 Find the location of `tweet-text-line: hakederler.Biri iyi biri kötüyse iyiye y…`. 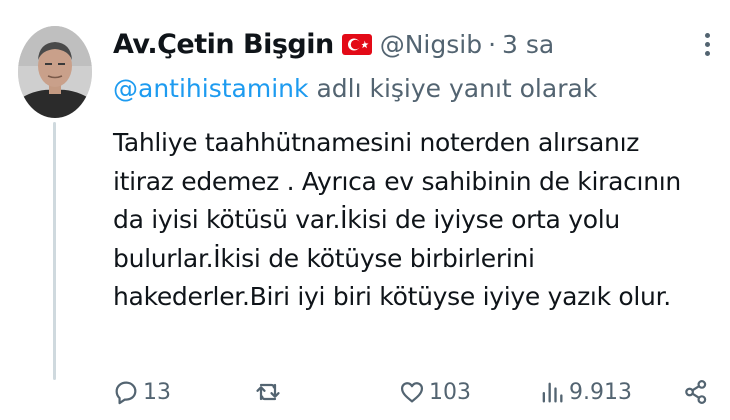

tweet-text-line: hakederler.Biri iyi biri kötüyse iyiye y… is located at coordinates (392, 296).